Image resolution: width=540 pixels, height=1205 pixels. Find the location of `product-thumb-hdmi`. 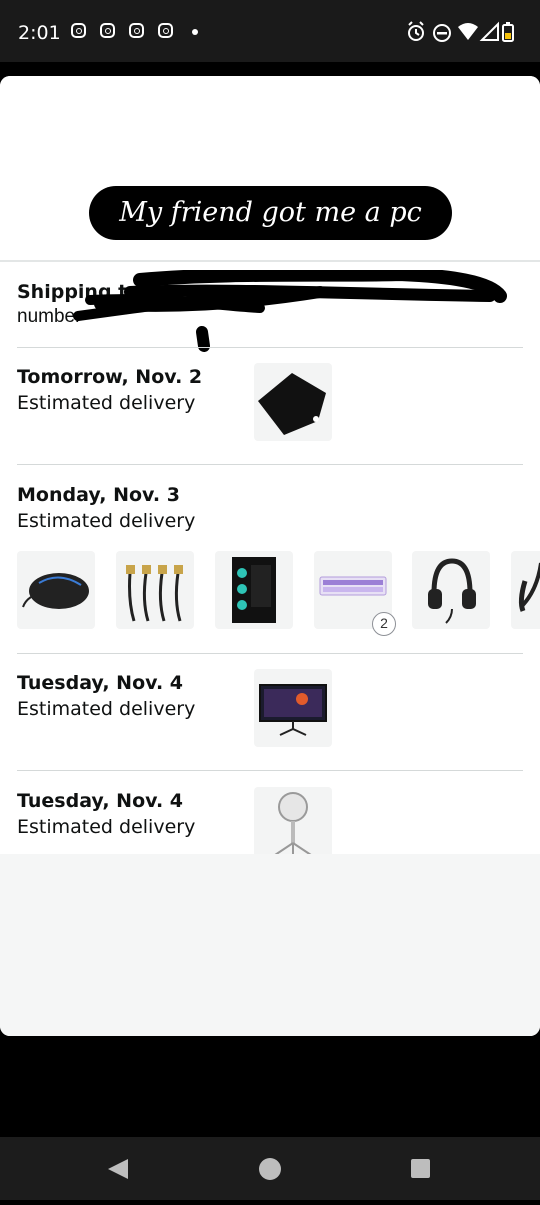

product-thumb-hdmi is located at coordinates (155, 590).